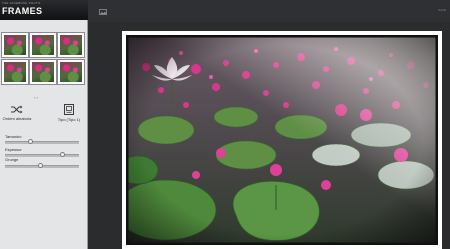 The width and height of the screenshot is (450, 249). Describe the element at coordinates (13, 149) in the screenshot. I see `thickness-slider-label: Espessur` at that location.